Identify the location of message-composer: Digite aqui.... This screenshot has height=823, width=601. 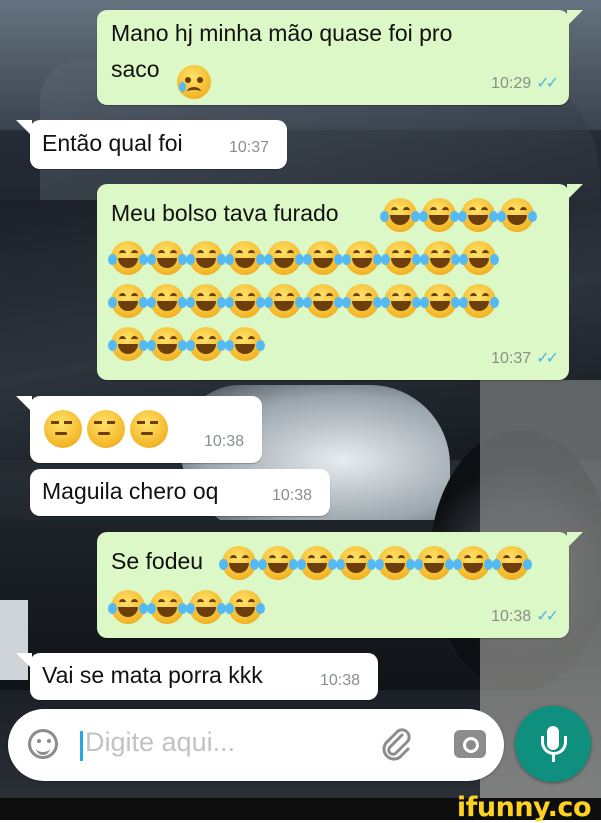
(256, 745).